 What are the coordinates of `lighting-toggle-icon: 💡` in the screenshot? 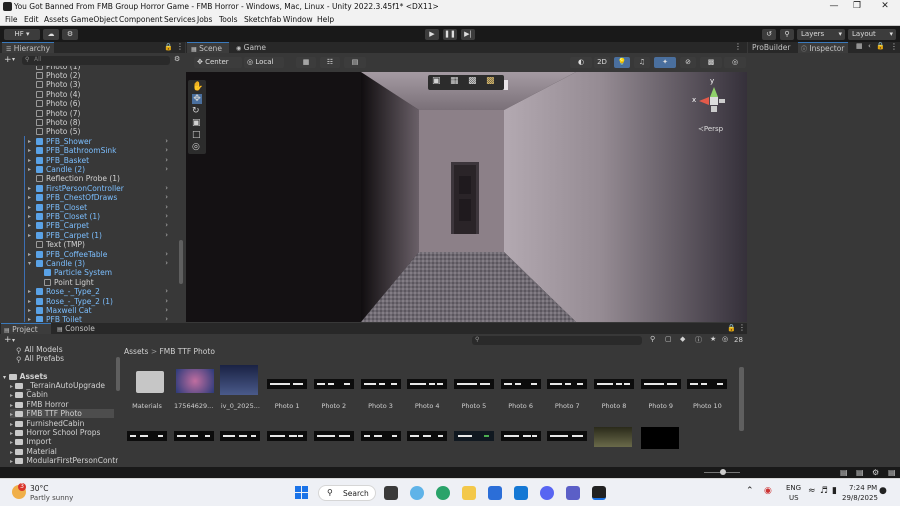 It's located at (622, 62).